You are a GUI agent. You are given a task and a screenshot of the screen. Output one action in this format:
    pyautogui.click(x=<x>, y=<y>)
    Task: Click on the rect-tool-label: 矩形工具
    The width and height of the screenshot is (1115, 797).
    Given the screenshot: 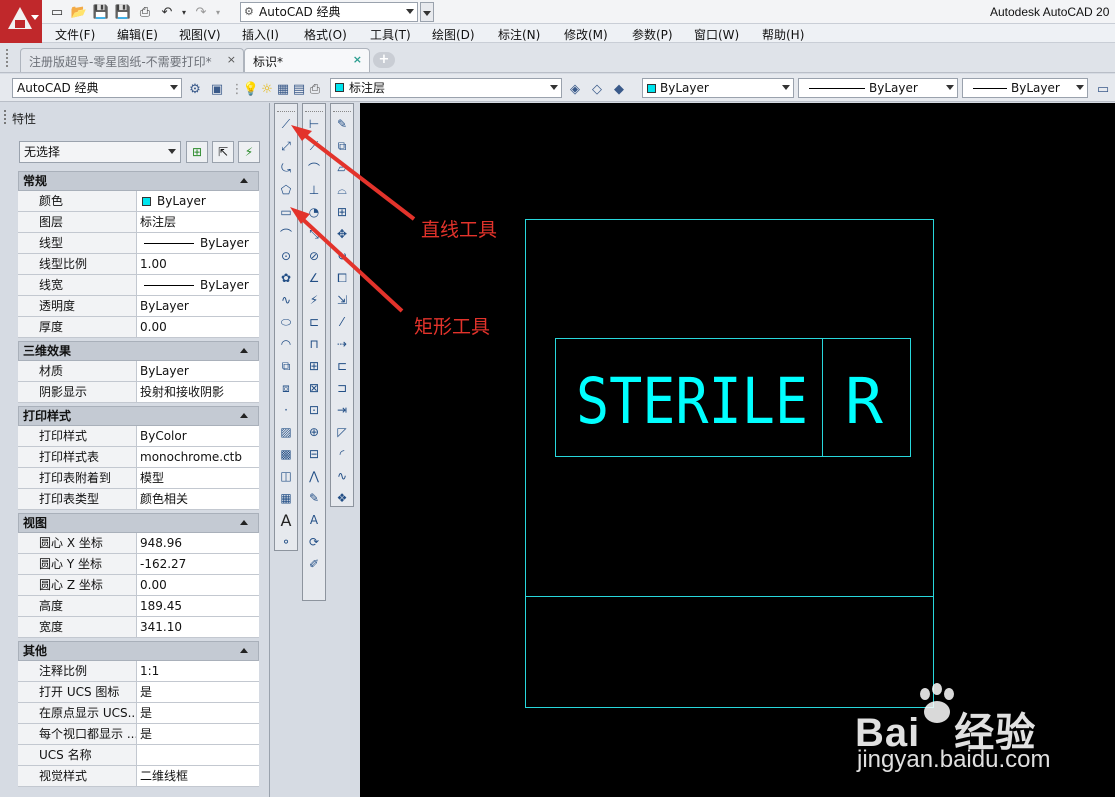 What is the action you would take?
    pyautogui.click(x=452, y=327)
    